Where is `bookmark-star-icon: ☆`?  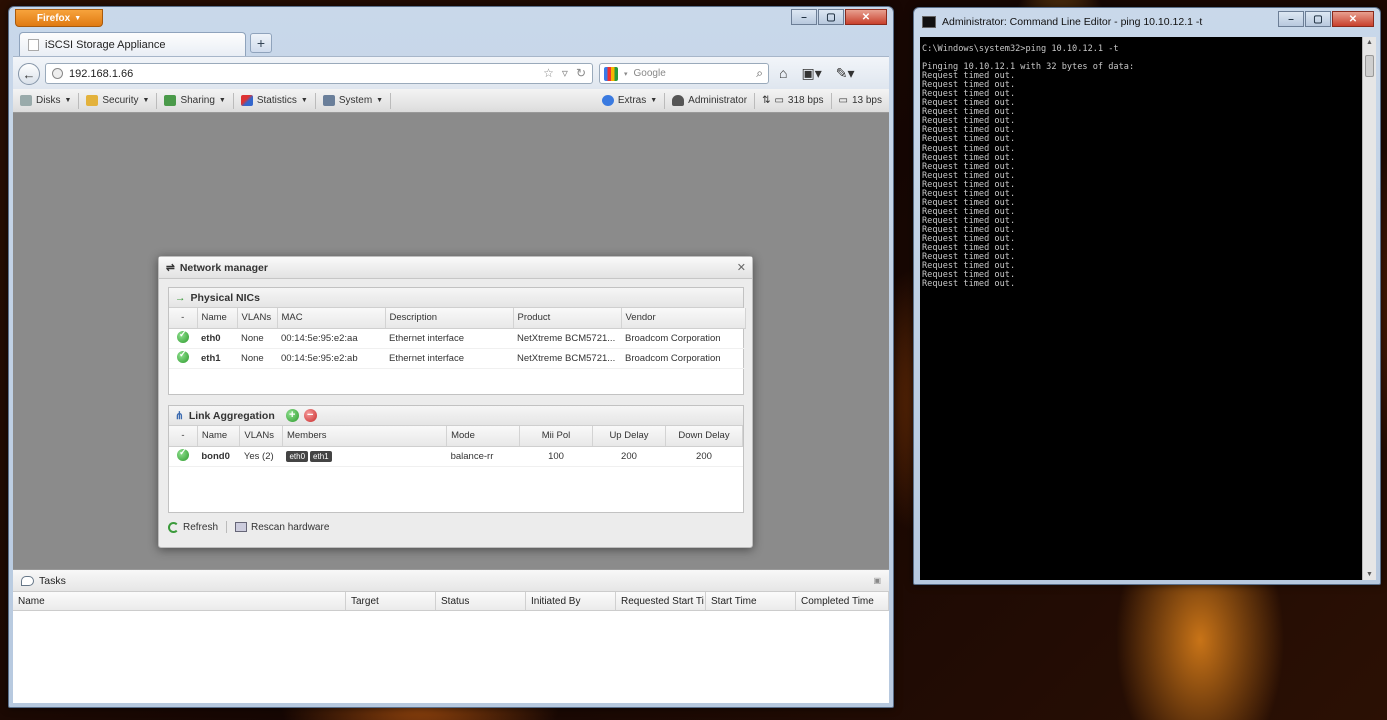
bookmark-star-icon: ☆ is located at coordinates (548, 73).